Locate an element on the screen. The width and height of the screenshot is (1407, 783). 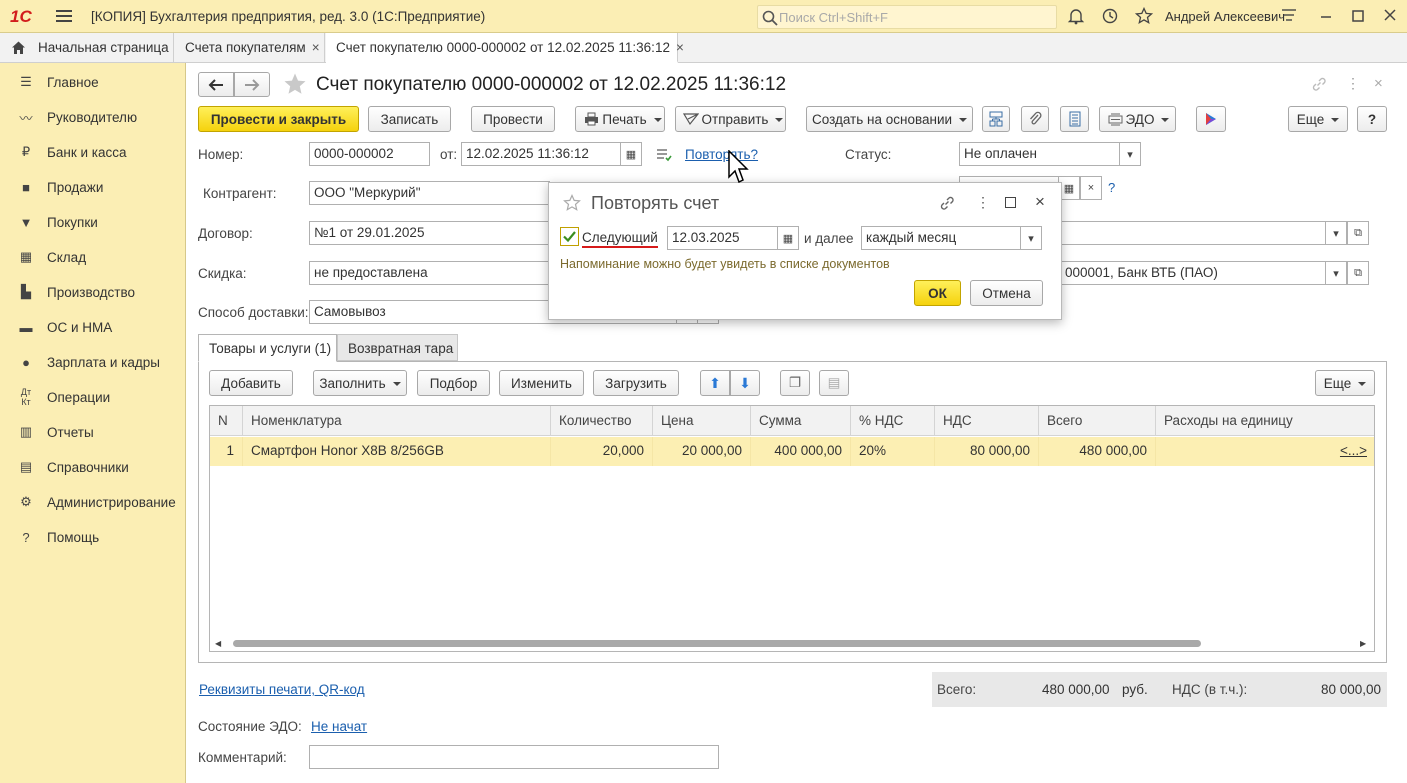
dialog-star-icon is located at coordinates (572, 204).